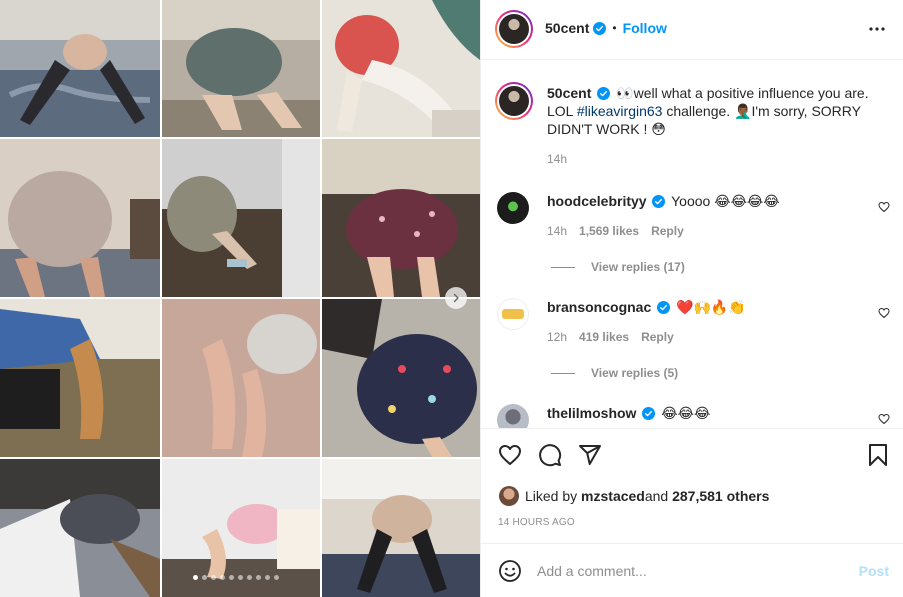 The image size is (903, 597). Describe the element at coordinates (557, 159) in the screenshot. I see `caption-time: 14h` at that location.